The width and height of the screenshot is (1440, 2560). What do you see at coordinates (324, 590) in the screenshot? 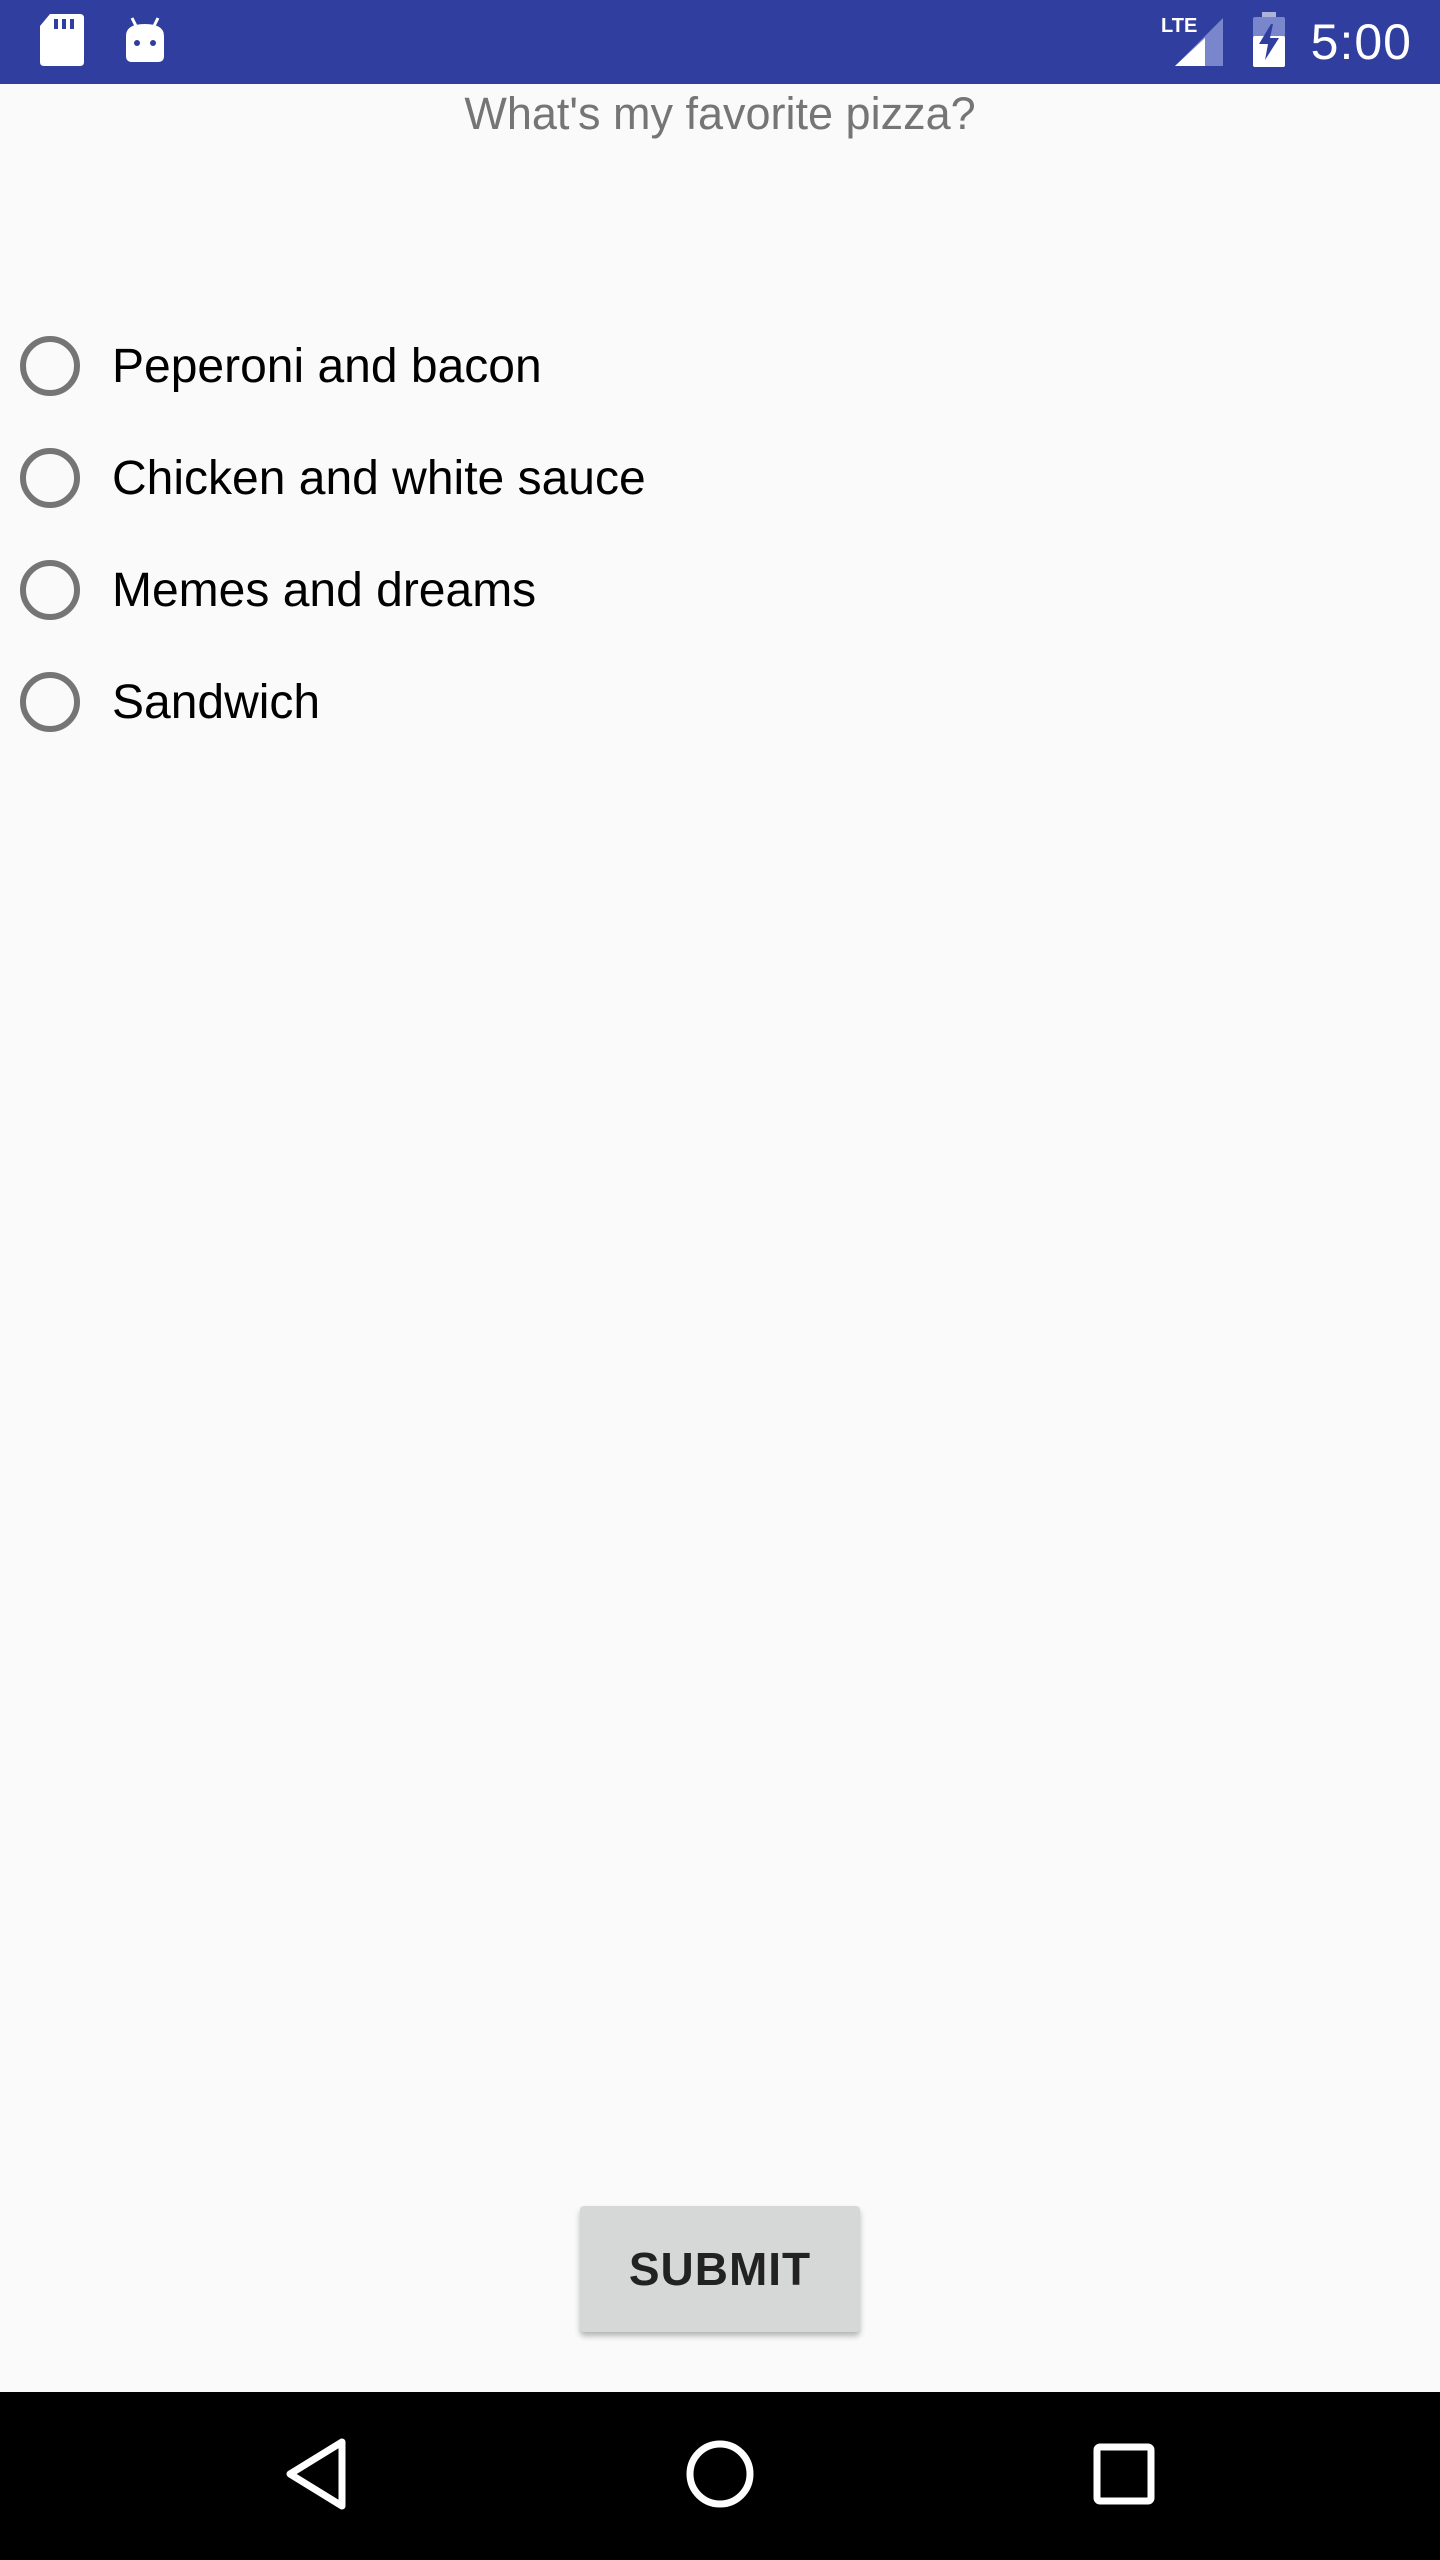
I see `radio-option-label: Memes and dreams` at bounding box center [324, 590].